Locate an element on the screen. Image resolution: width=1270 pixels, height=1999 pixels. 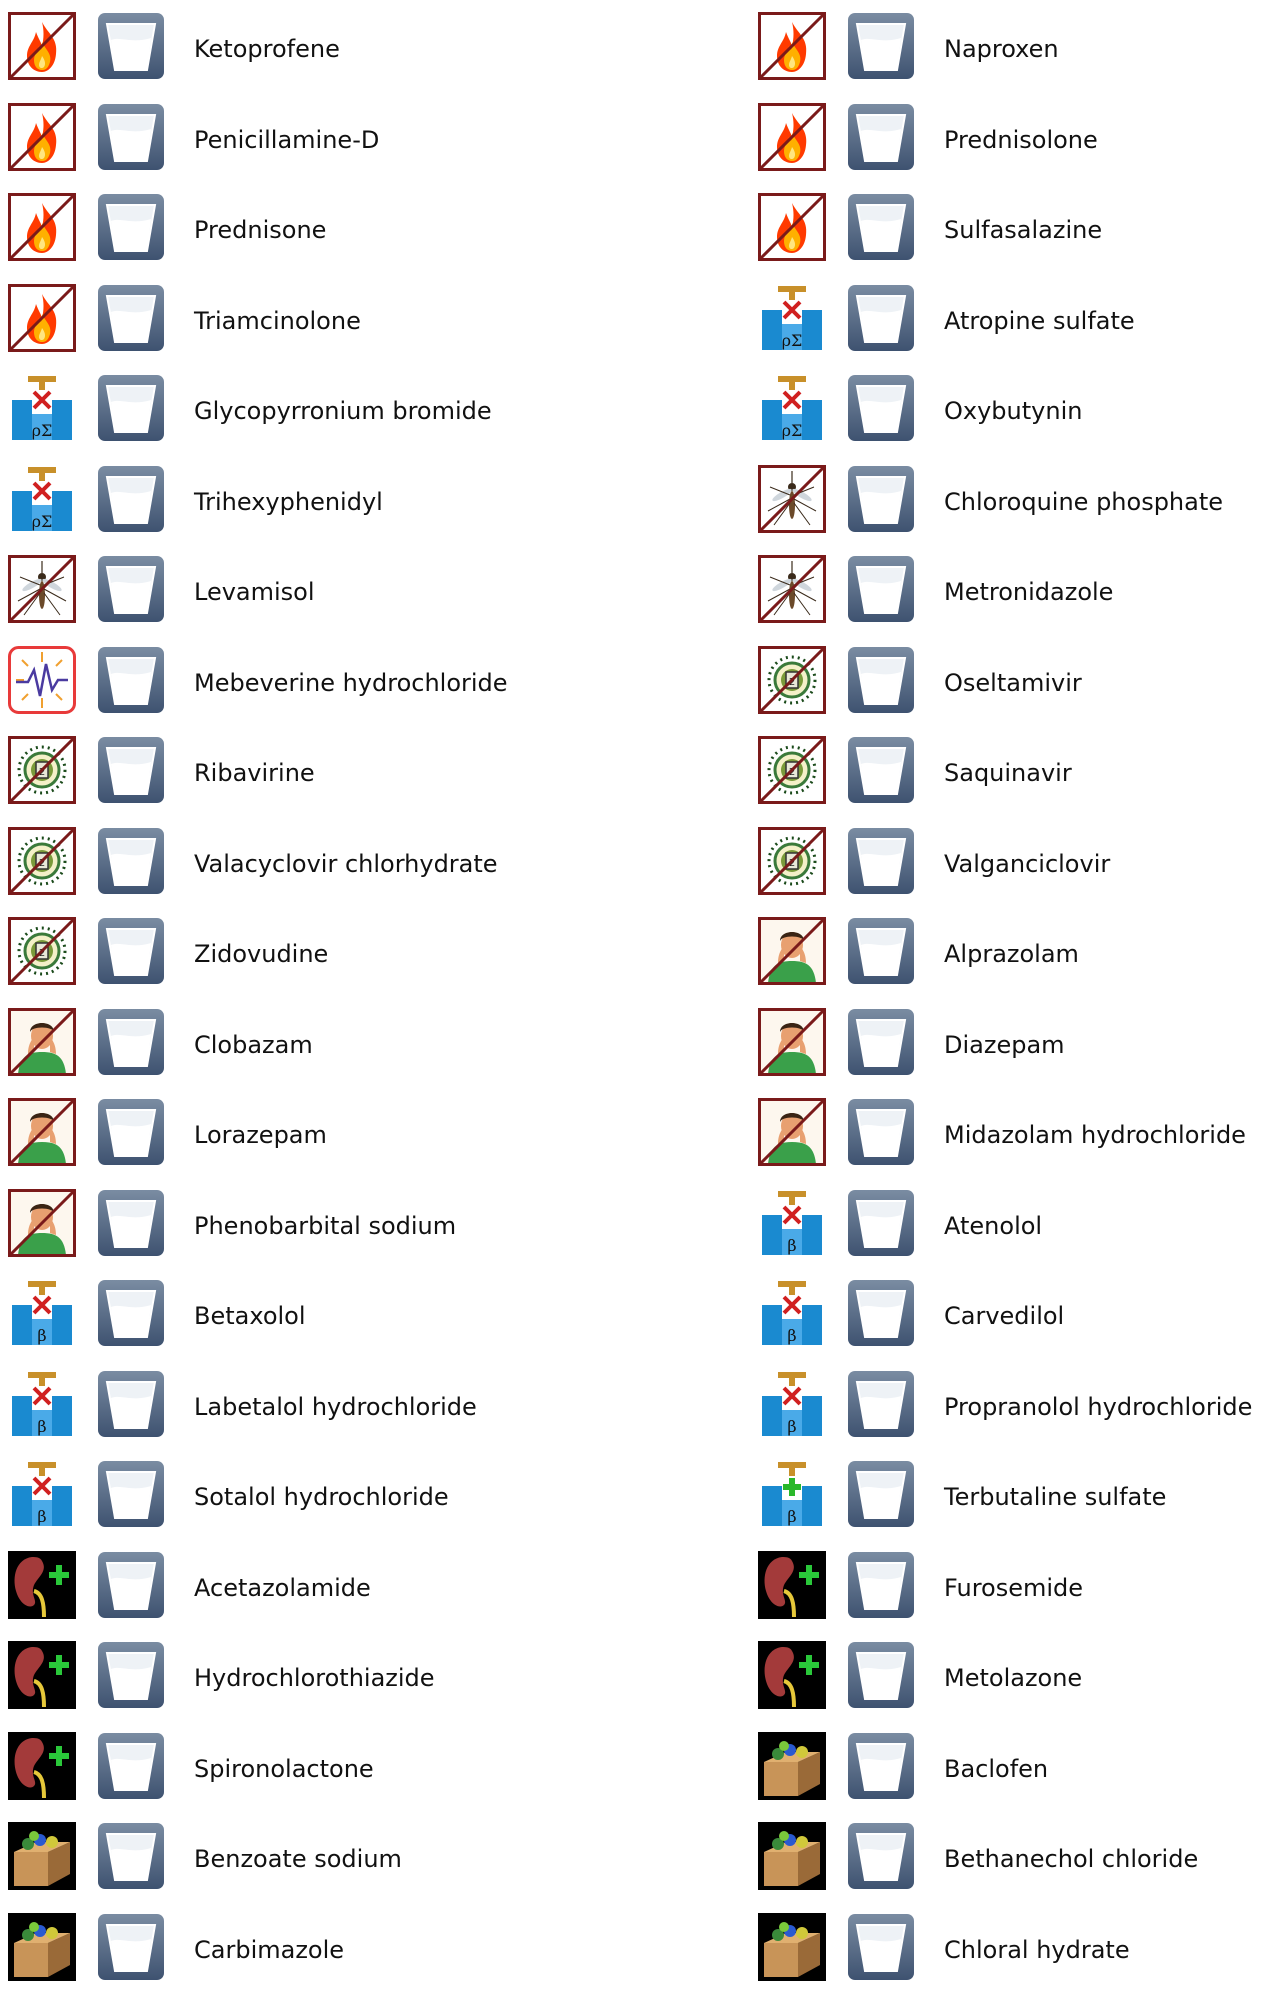
drug-item: Ketoprofene is located at coordinates (258, 48).